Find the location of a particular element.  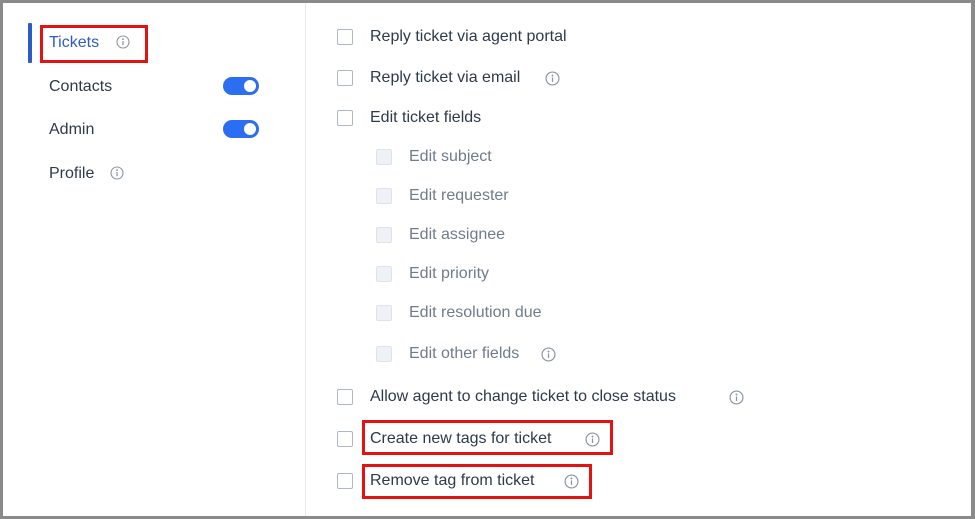

sidebar-item-label: Admin is located at coordinates (72, 129).